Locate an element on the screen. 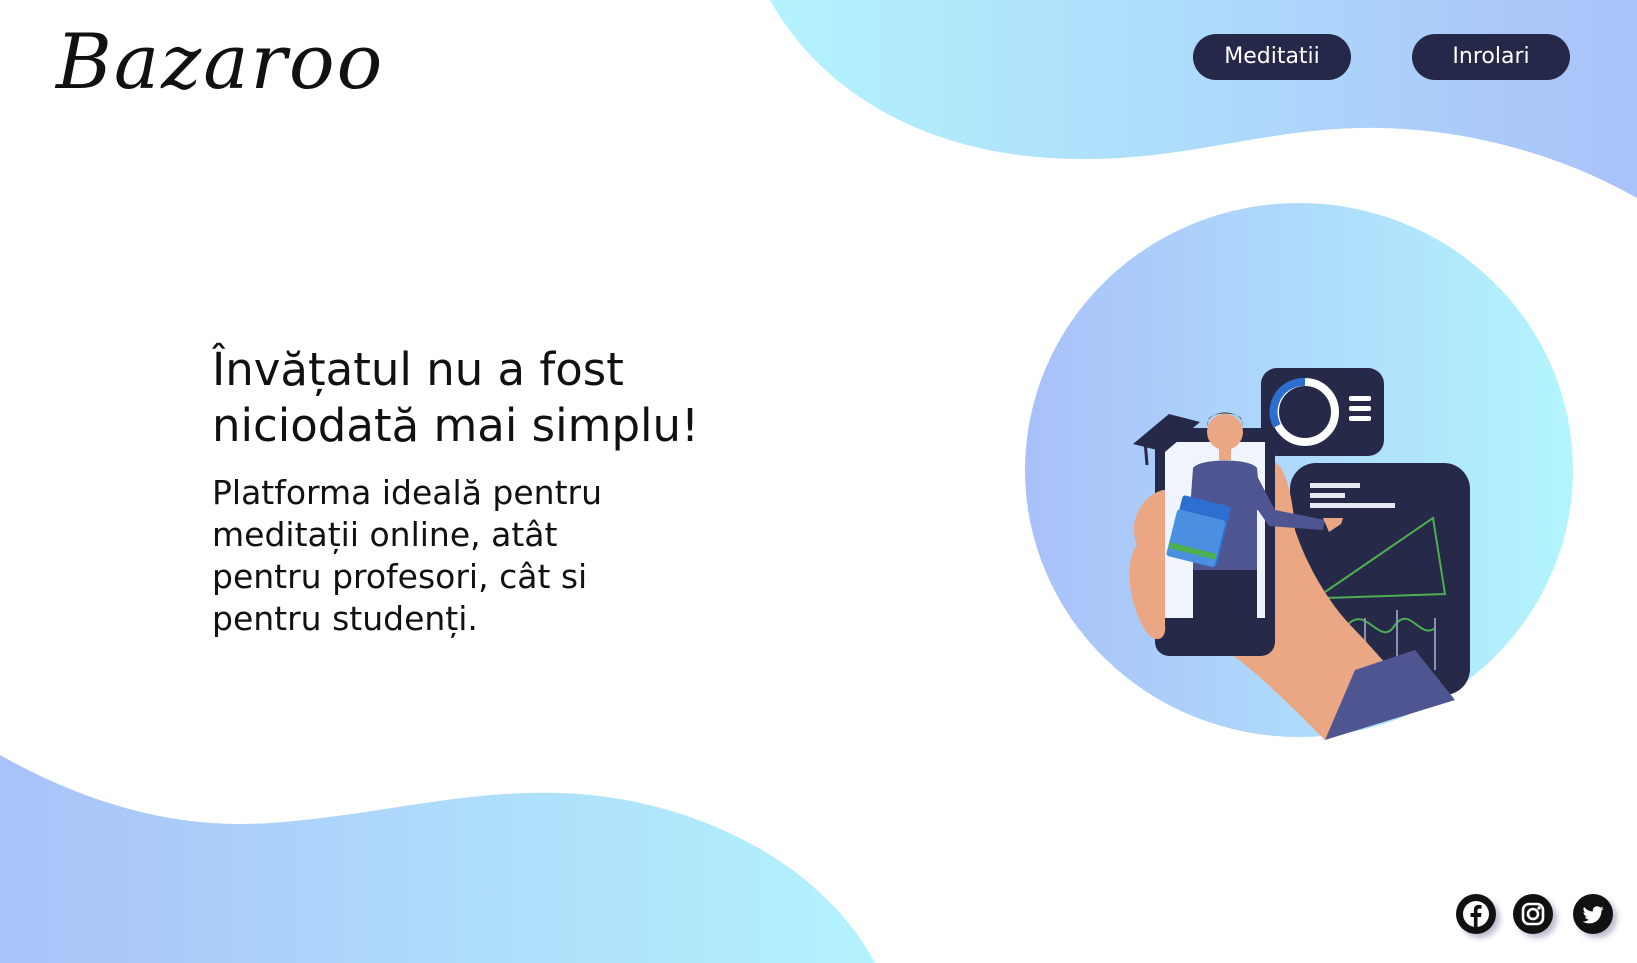 Image resolution: width=1637 pixels, height=963 pixels. bottom-left-blob is located at coordinates (437, 859).